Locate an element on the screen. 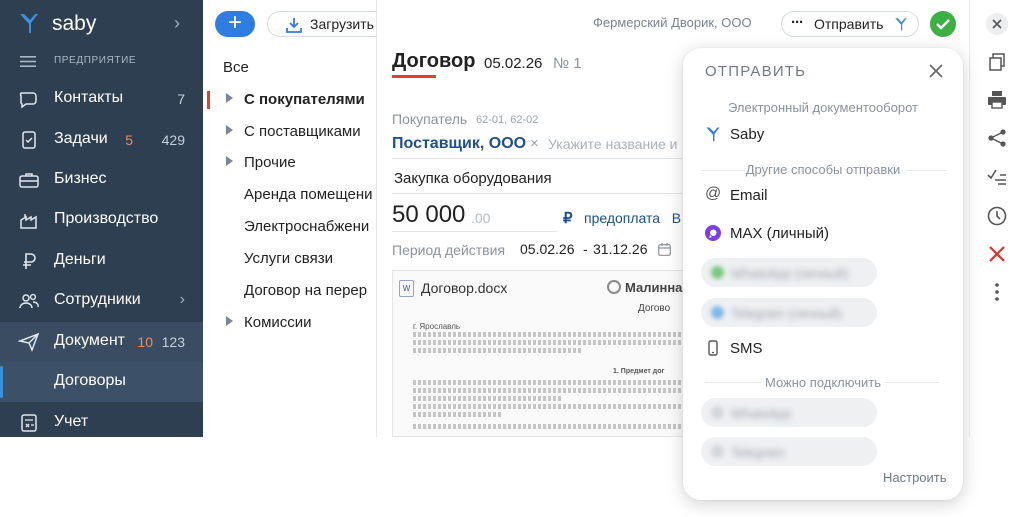 Image resolution: width=1024 pixels, height=517 pixels. sidebar-subitem-contracts: Договоры is located at coordinates (101, 382).